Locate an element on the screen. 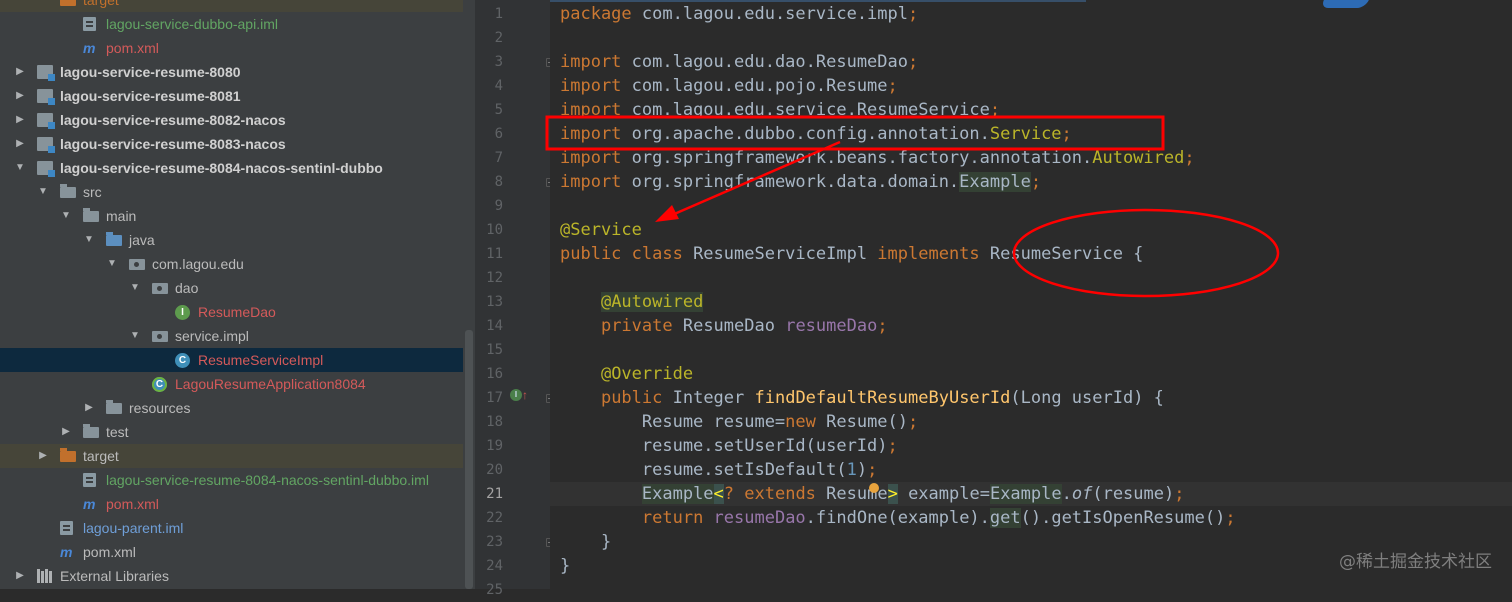  tree-item-label: com.lagou.edu is located at coordinates (198, 264).